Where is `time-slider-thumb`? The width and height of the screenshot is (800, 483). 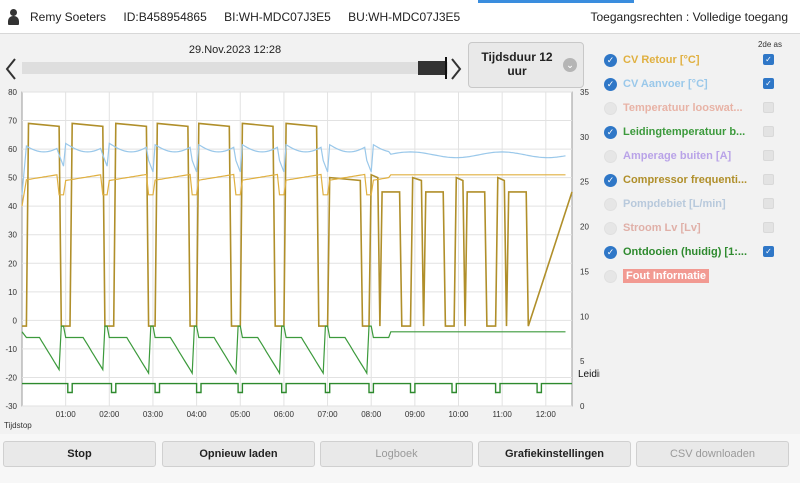 time-slider-thumb is located at coordinates (432, 68).